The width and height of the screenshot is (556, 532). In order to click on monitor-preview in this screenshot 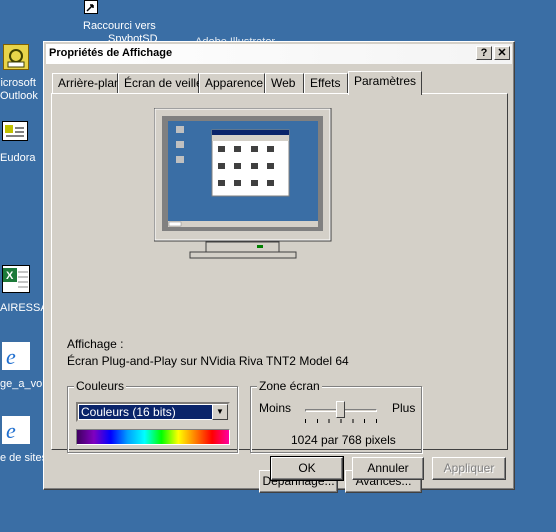, I will do `click(243, 192)`.